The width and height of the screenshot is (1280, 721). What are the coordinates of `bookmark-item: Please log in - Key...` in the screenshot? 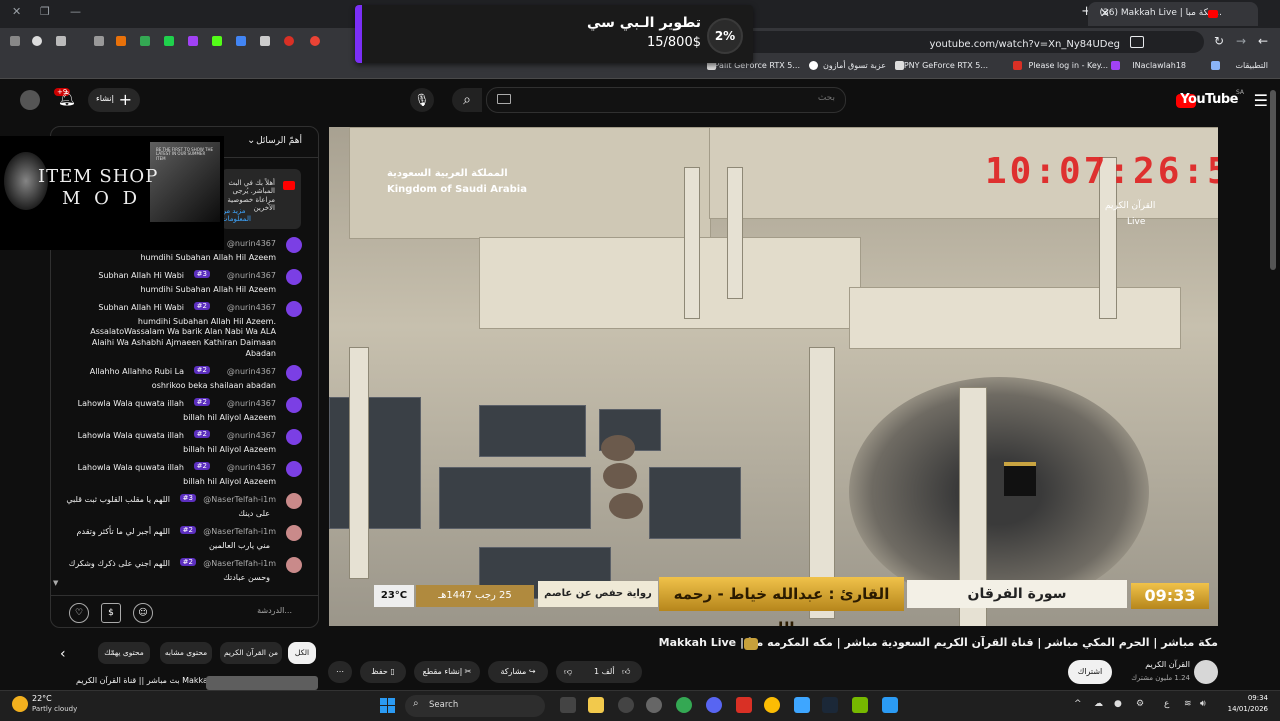 It's located at (1069, 65).